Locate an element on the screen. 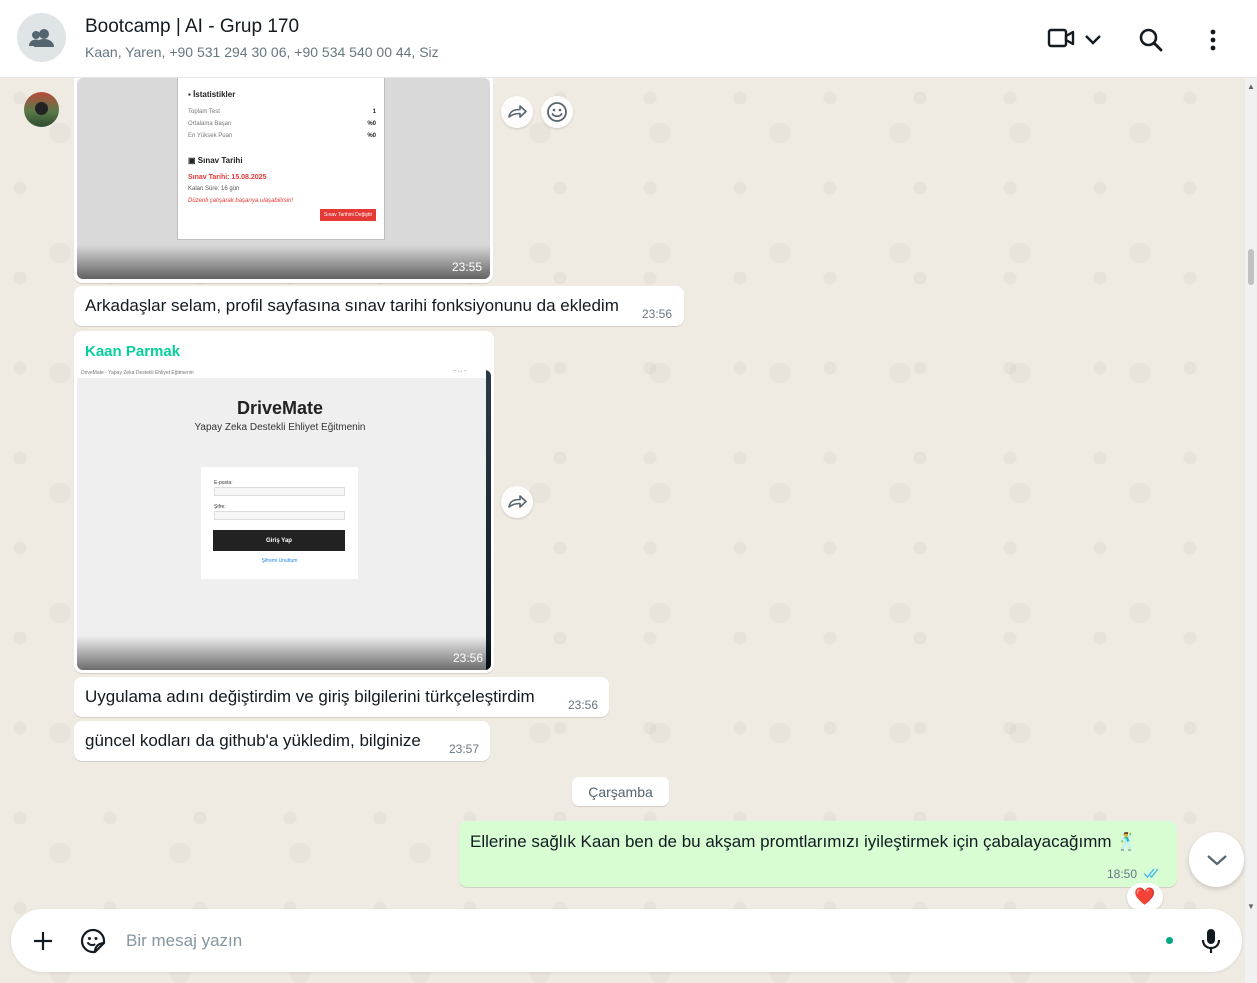  message-time: 23:57 is located at coordinates (464, 749).